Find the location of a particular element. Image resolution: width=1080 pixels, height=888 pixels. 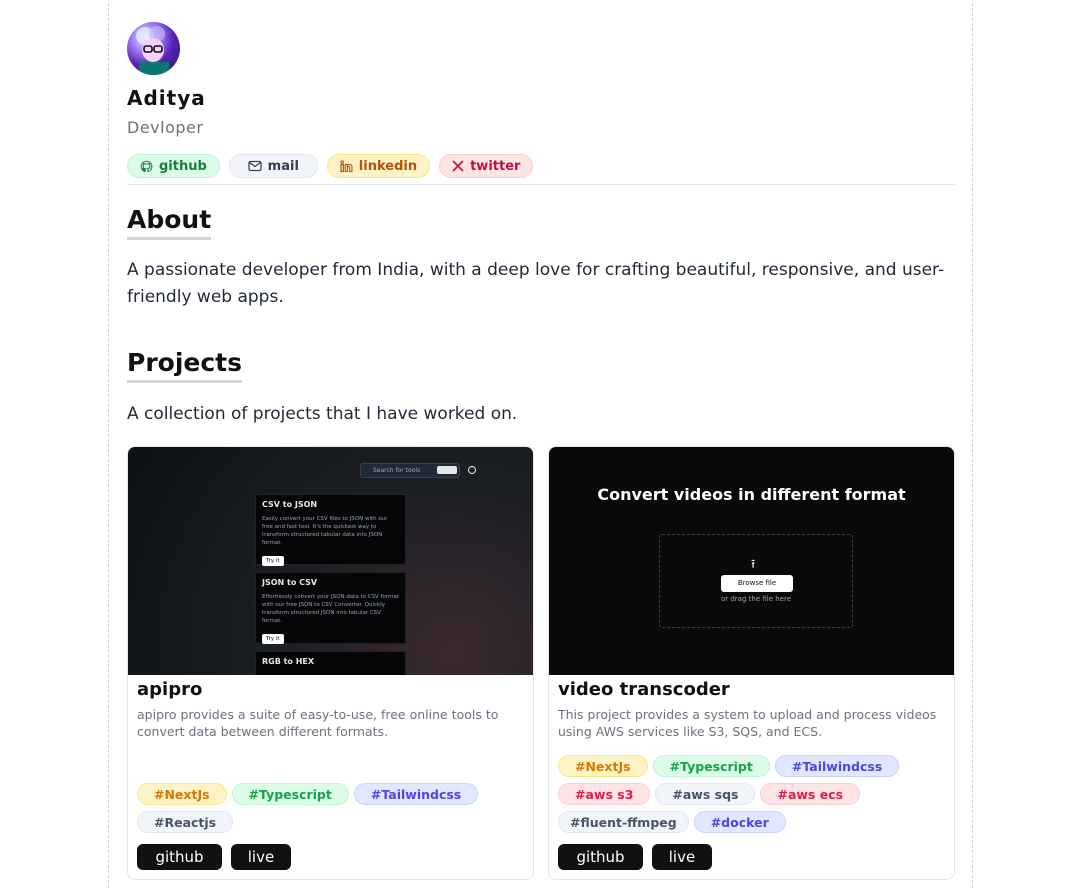

thumb-drag-text: or drag the file here is located at coordinates (756, 599).